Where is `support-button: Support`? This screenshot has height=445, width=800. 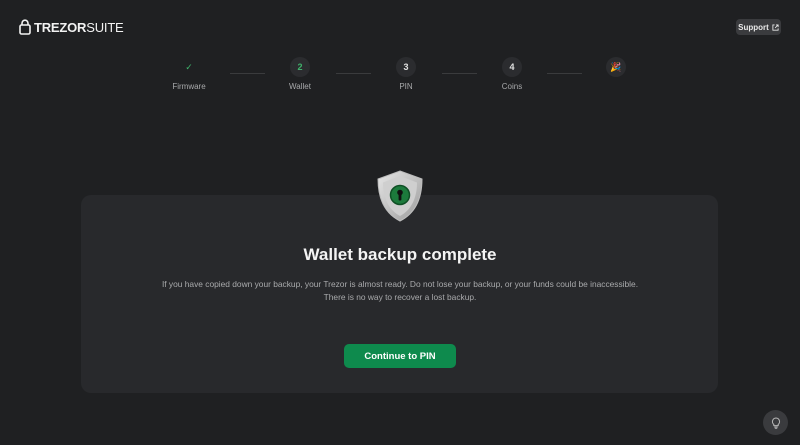 support-button: Support is located at coordinates (758, 27).